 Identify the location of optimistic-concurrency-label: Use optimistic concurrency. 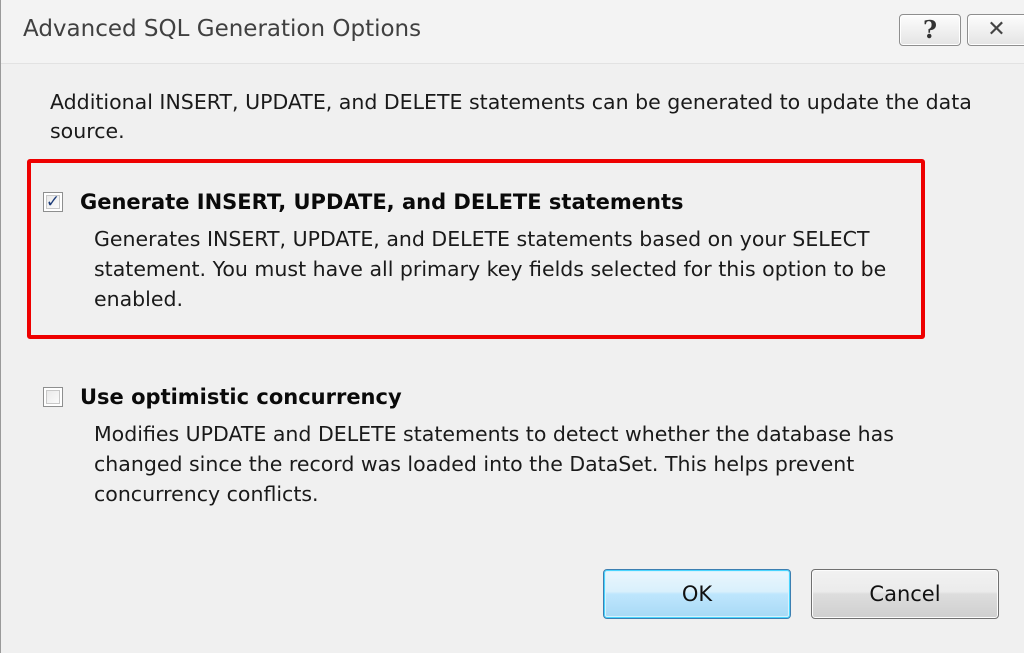
(241, 397).